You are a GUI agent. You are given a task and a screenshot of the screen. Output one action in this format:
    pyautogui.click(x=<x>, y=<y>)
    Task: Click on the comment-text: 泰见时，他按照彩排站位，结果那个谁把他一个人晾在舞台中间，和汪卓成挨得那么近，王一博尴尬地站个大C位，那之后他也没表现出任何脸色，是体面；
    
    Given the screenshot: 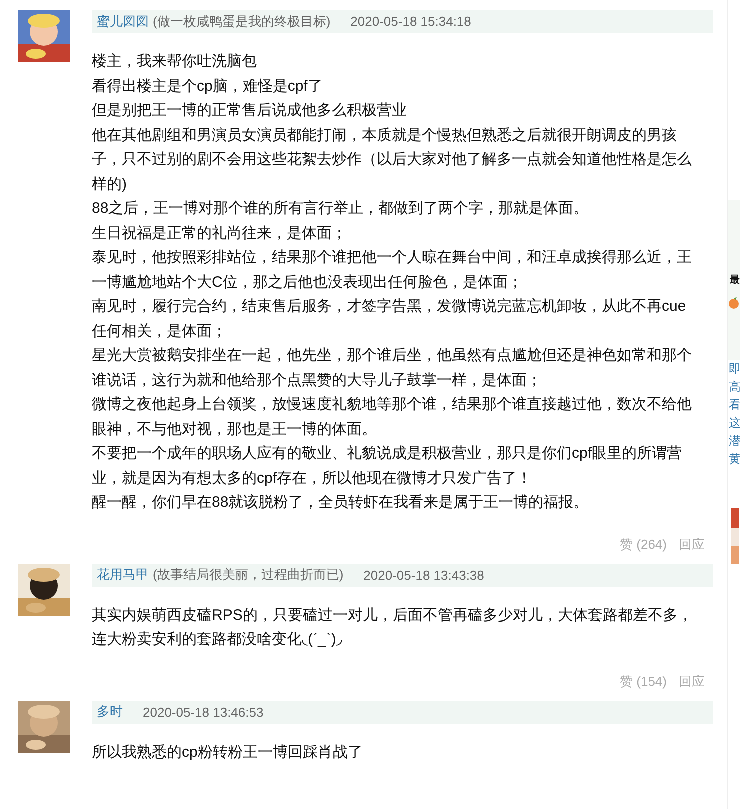 What is the action you would take?
    pyautogui.click(x=392, y=270)
    